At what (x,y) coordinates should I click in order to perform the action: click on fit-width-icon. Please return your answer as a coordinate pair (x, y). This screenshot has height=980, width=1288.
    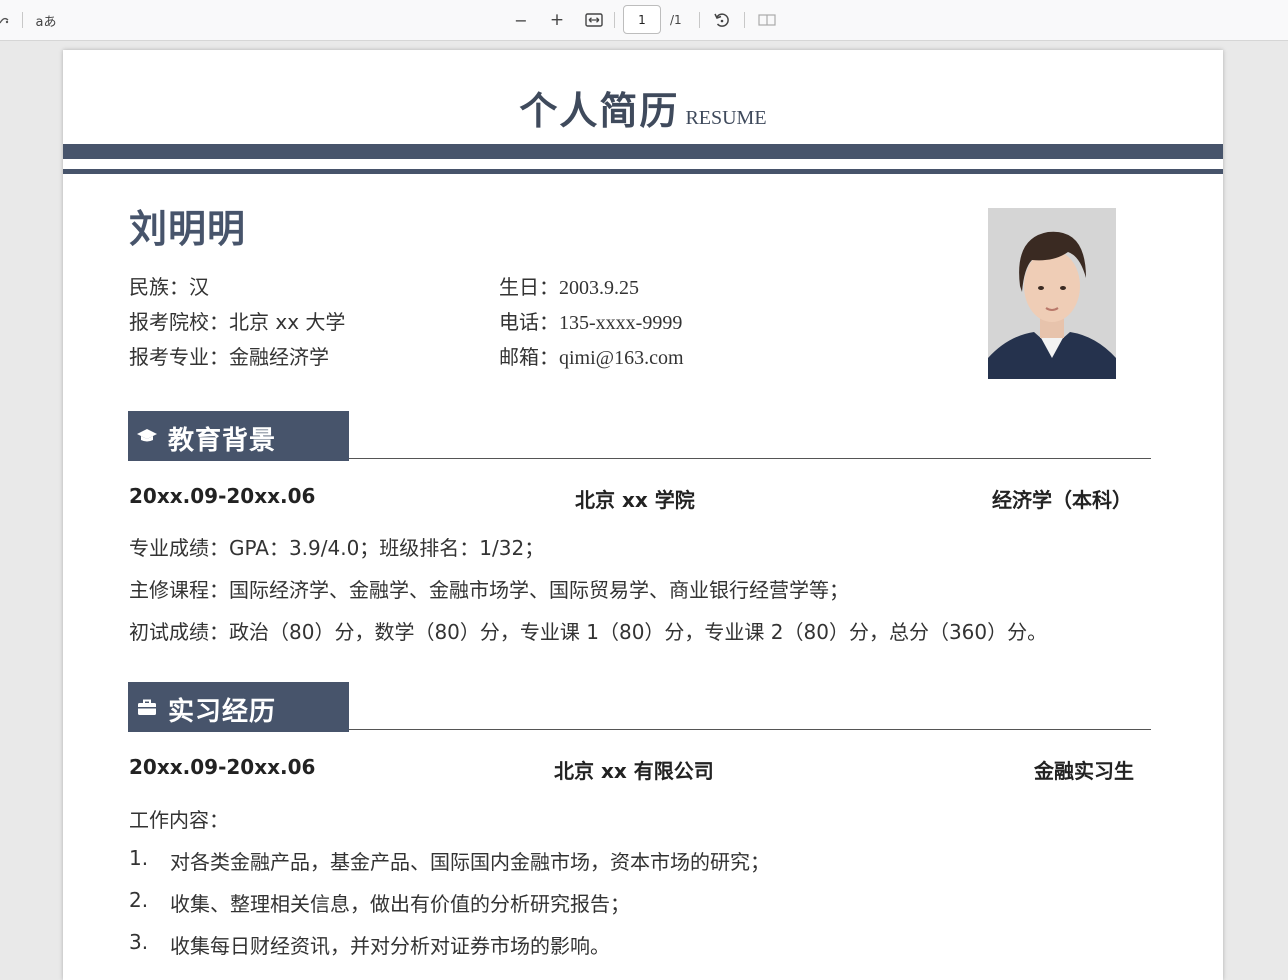
    Looking at the image, I should click on (594, 20).